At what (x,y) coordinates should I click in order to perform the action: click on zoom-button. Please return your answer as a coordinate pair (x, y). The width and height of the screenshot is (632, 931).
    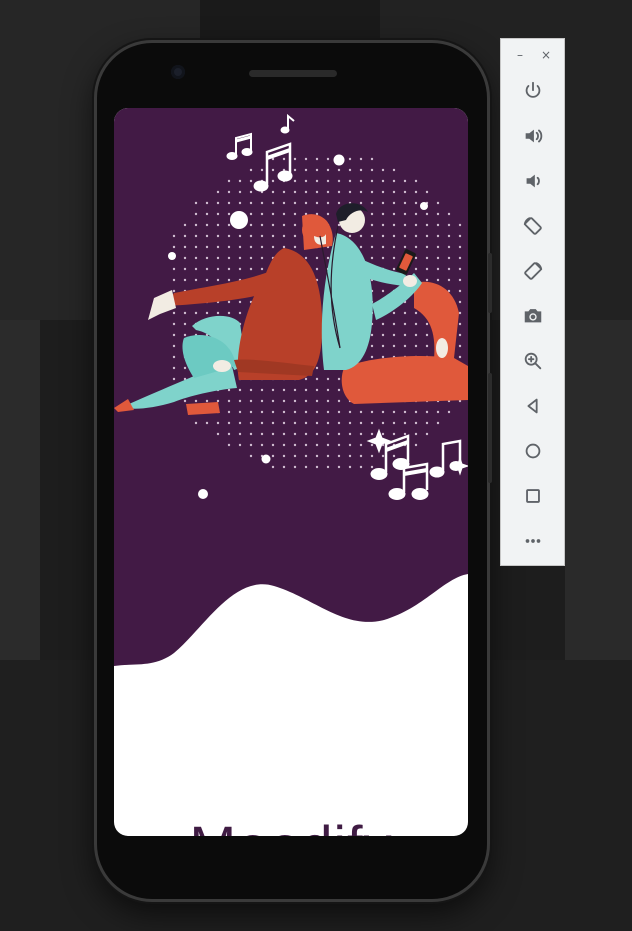
    Looking at the image, I should click on (533, 361).